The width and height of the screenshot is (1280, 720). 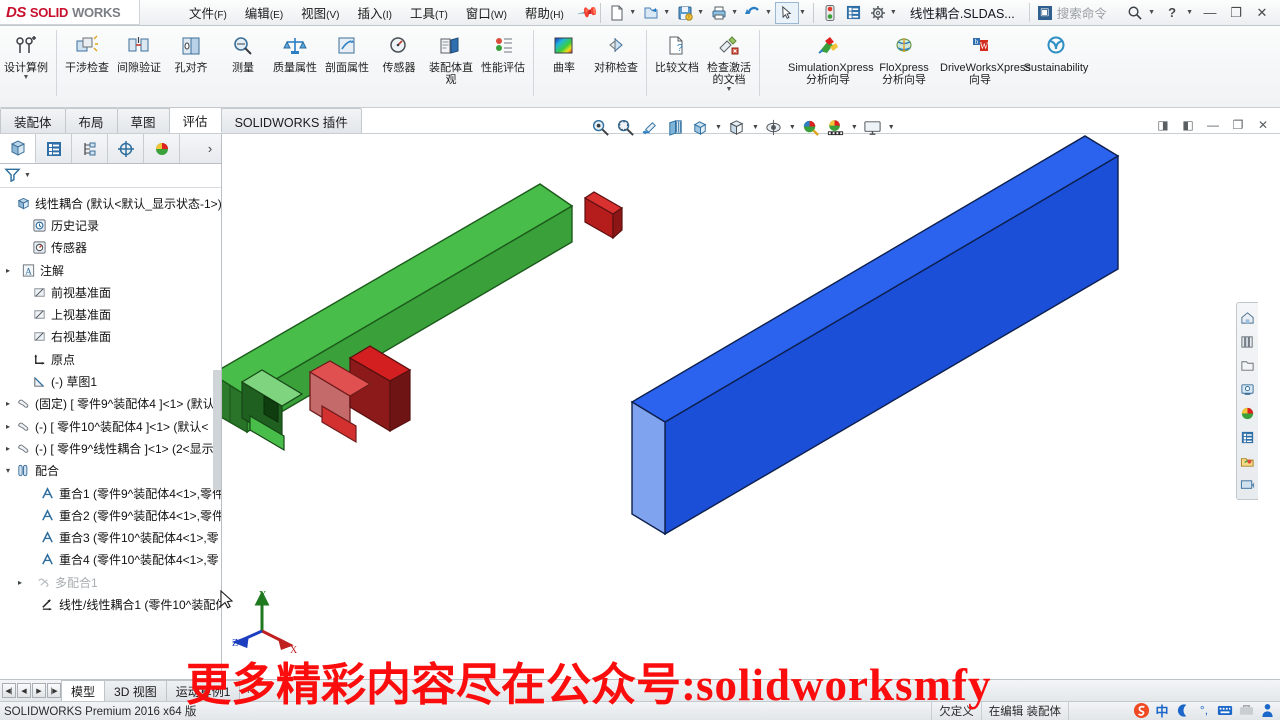 What do you see at coordinates (734, 12) in the screenshot?
I see `print-dropdown: ▼` at bounding box center [734, 12].